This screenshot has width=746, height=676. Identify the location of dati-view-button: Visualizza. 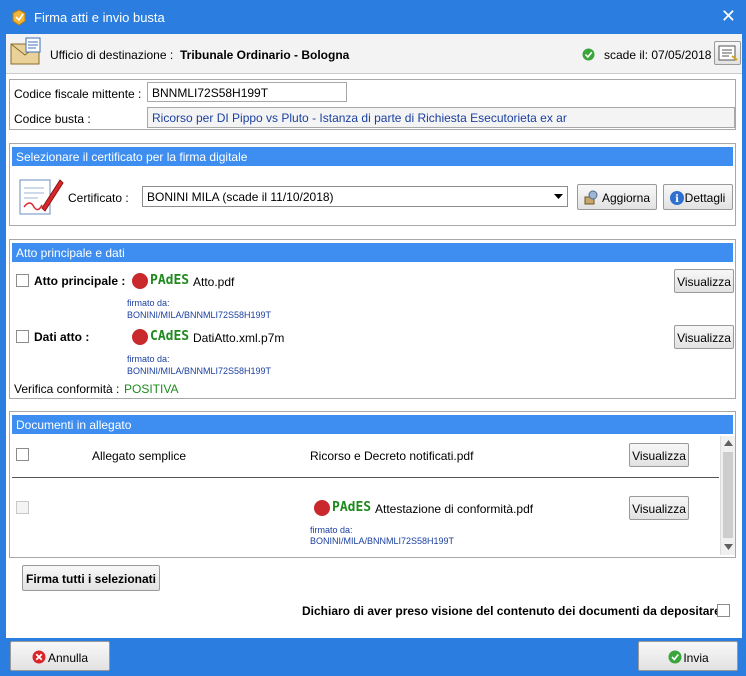
(704, 337).